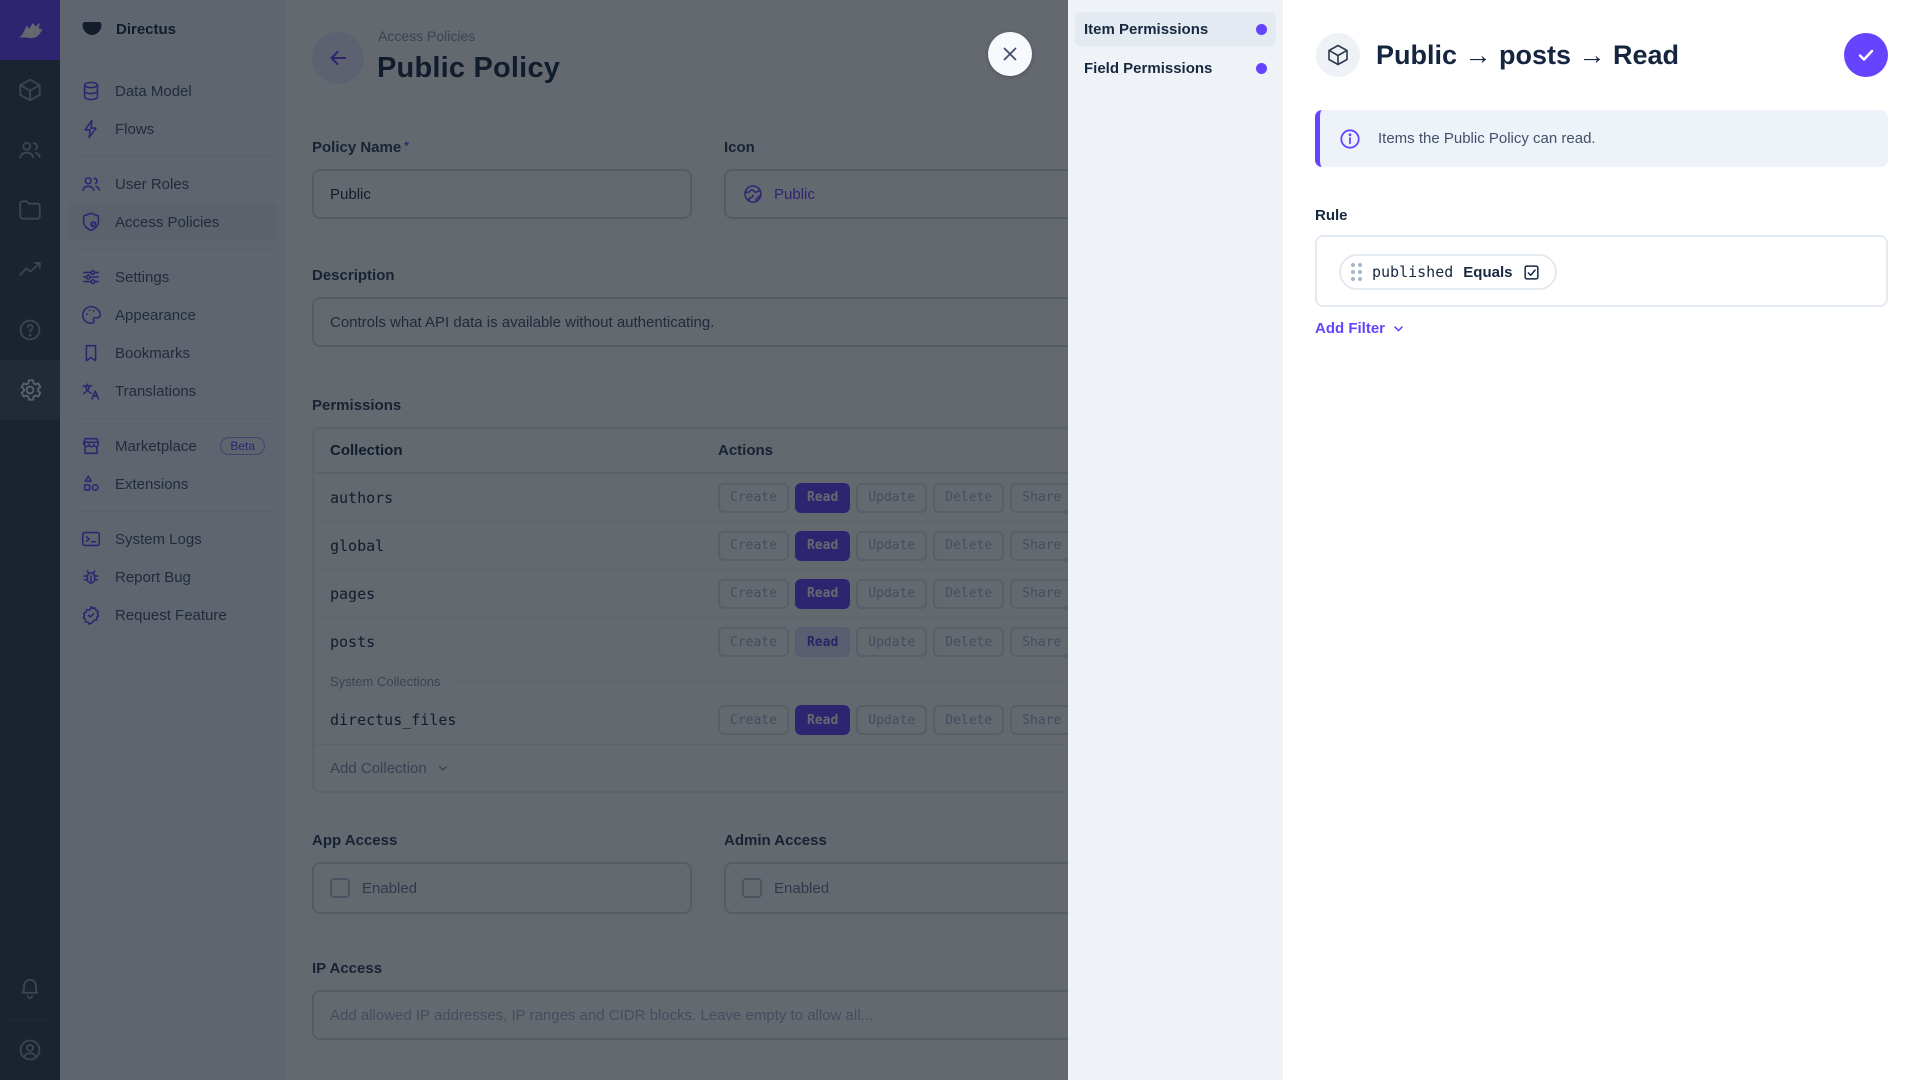  I want to click on check-icon, so click(1866, 55).